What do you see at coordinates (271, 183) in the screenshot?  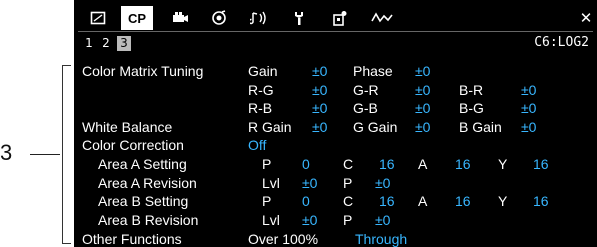 I see `area-a-lvl-label: Lvl` at bounding box center [271, 183].